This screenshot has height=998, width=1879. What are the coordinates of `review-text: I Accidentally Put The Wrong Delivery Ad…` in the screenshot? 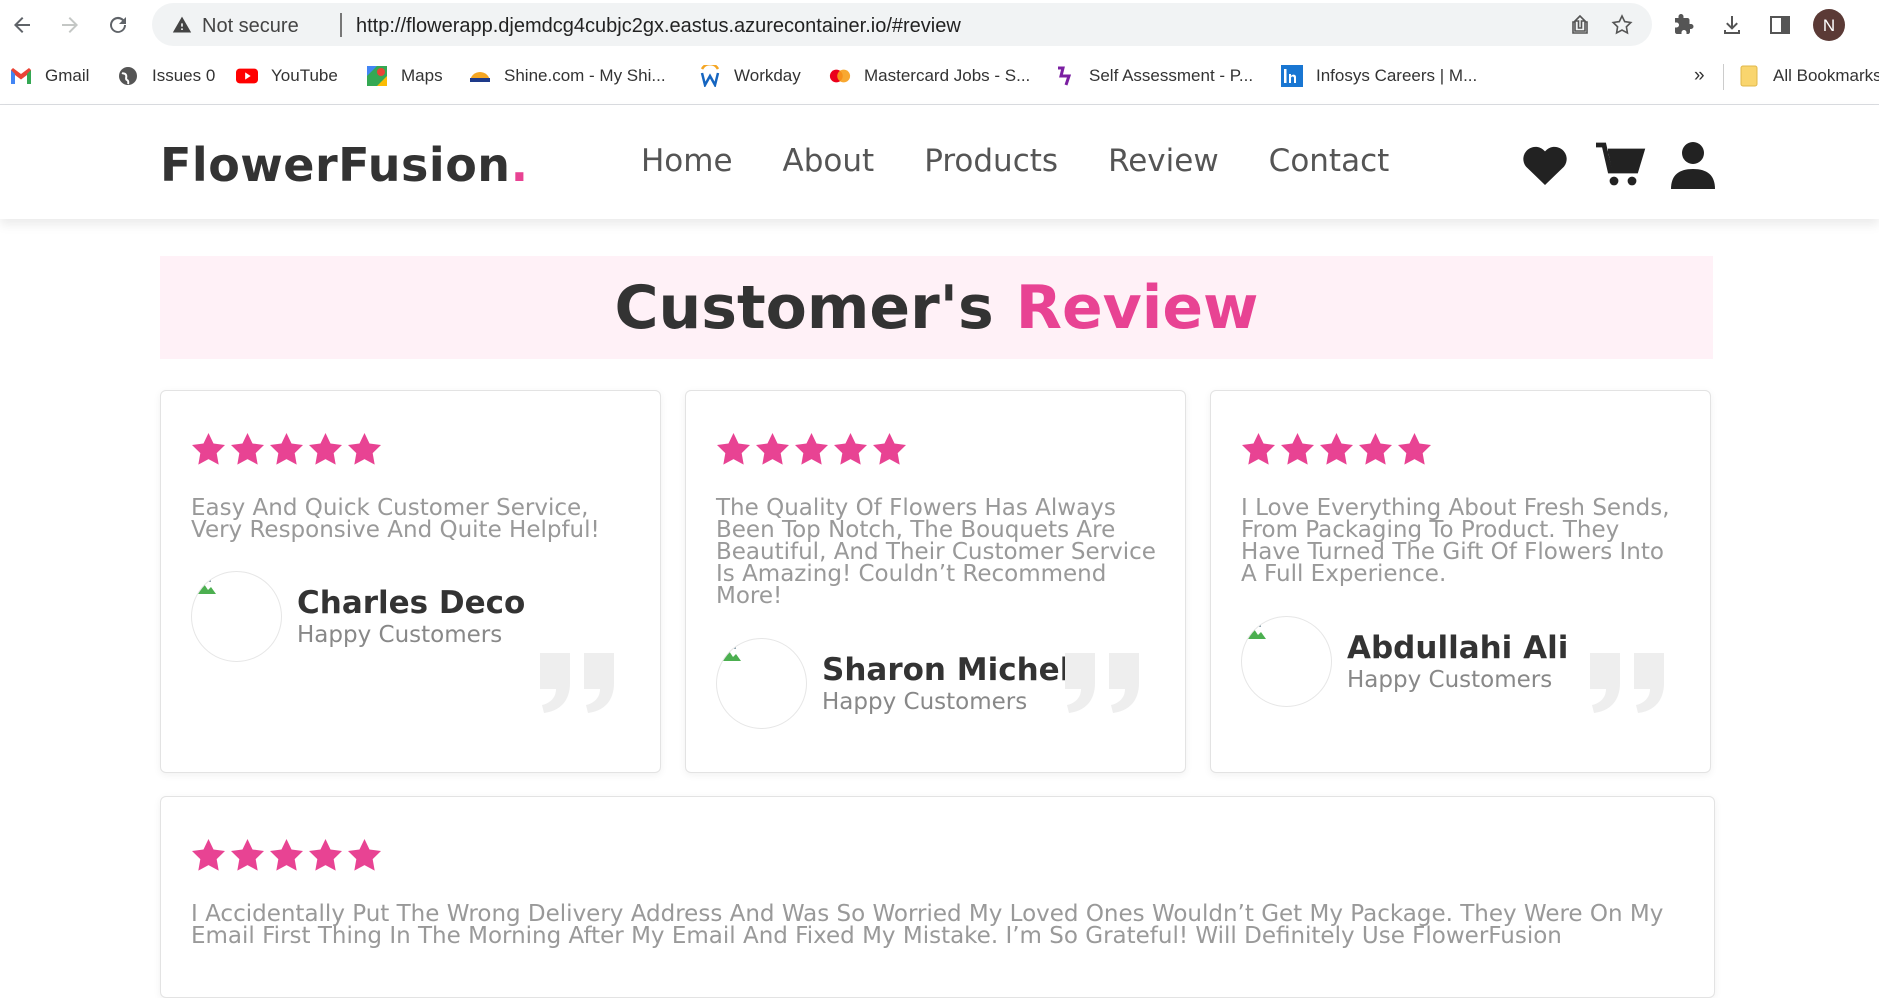 It's located at (927, 925).